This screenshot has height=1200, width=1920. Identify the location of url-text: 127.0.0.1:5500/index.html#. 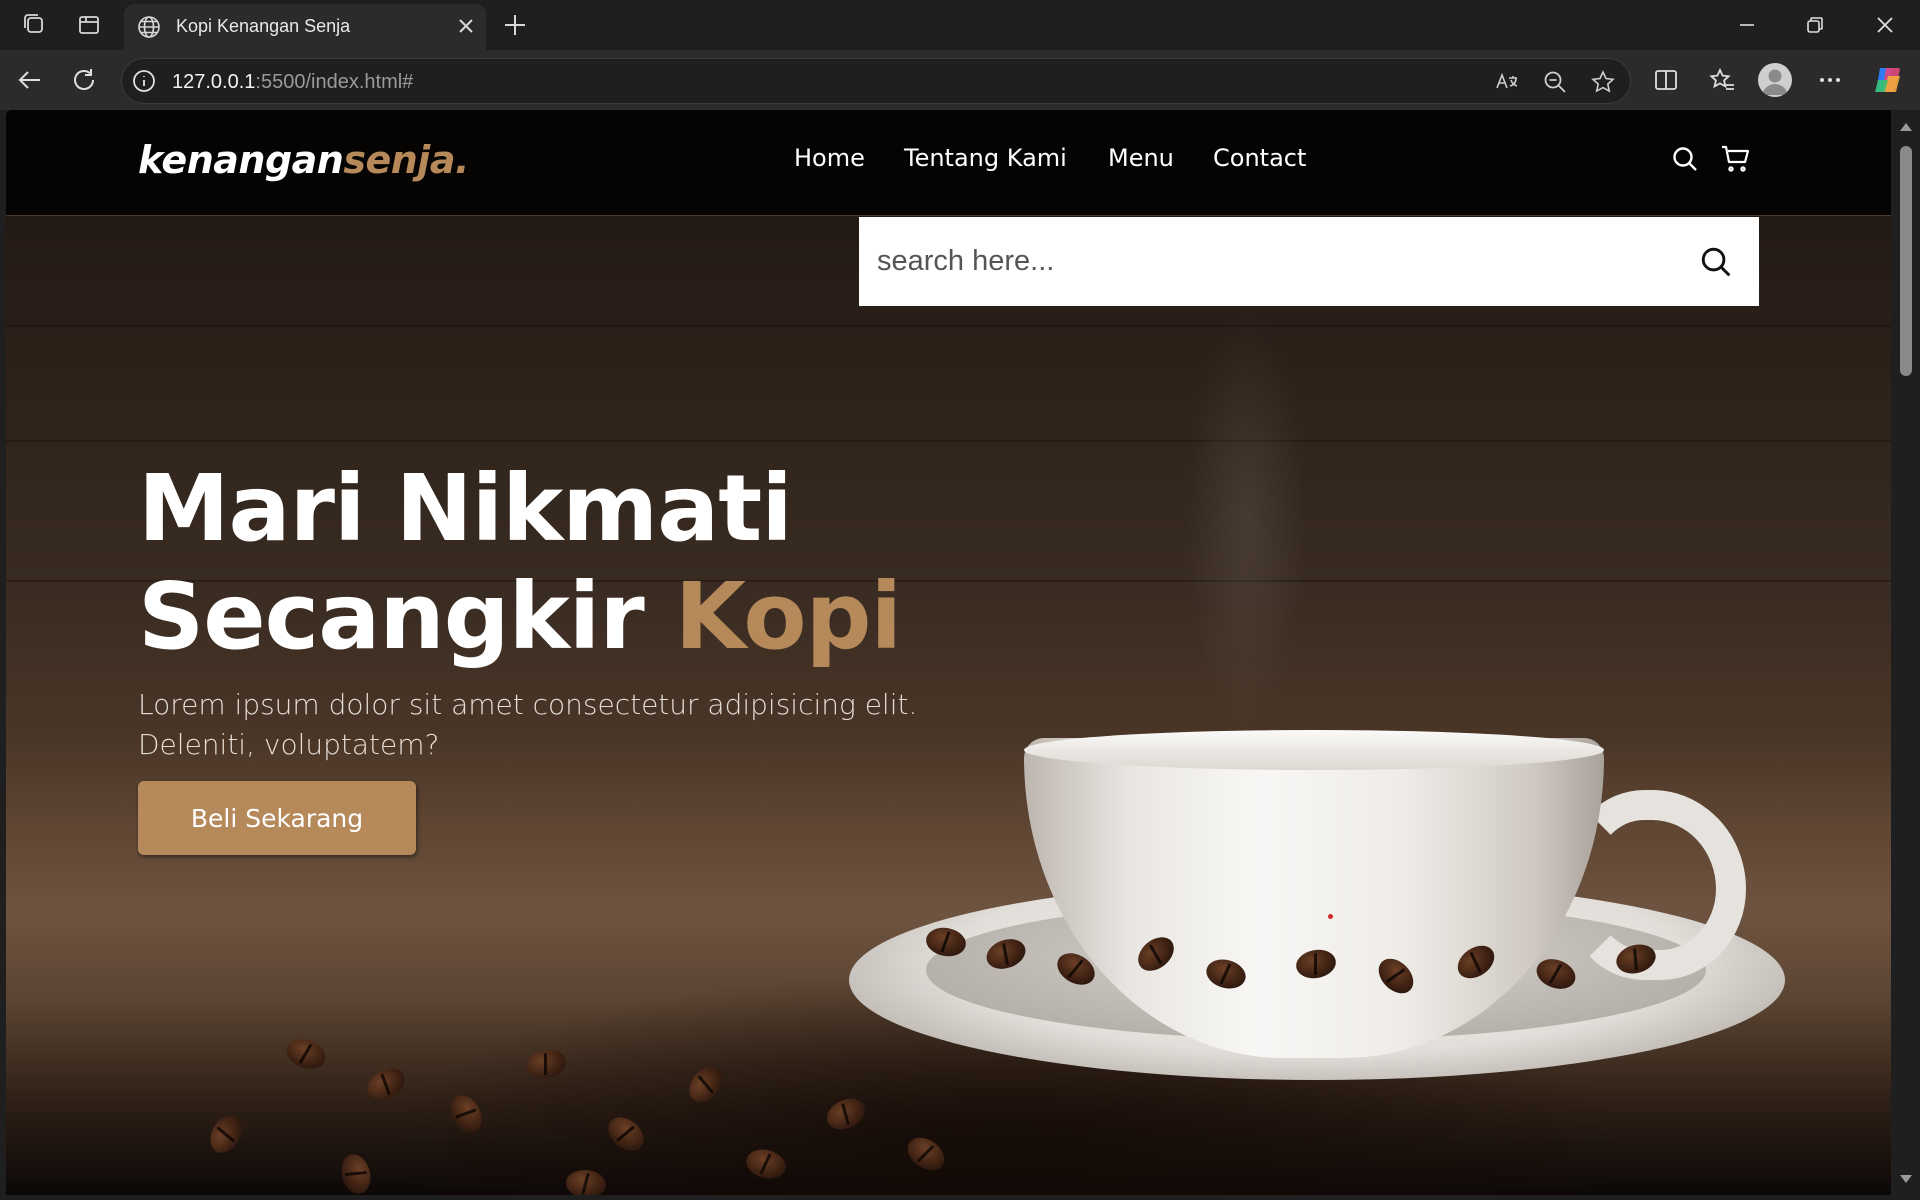
(292, 82).